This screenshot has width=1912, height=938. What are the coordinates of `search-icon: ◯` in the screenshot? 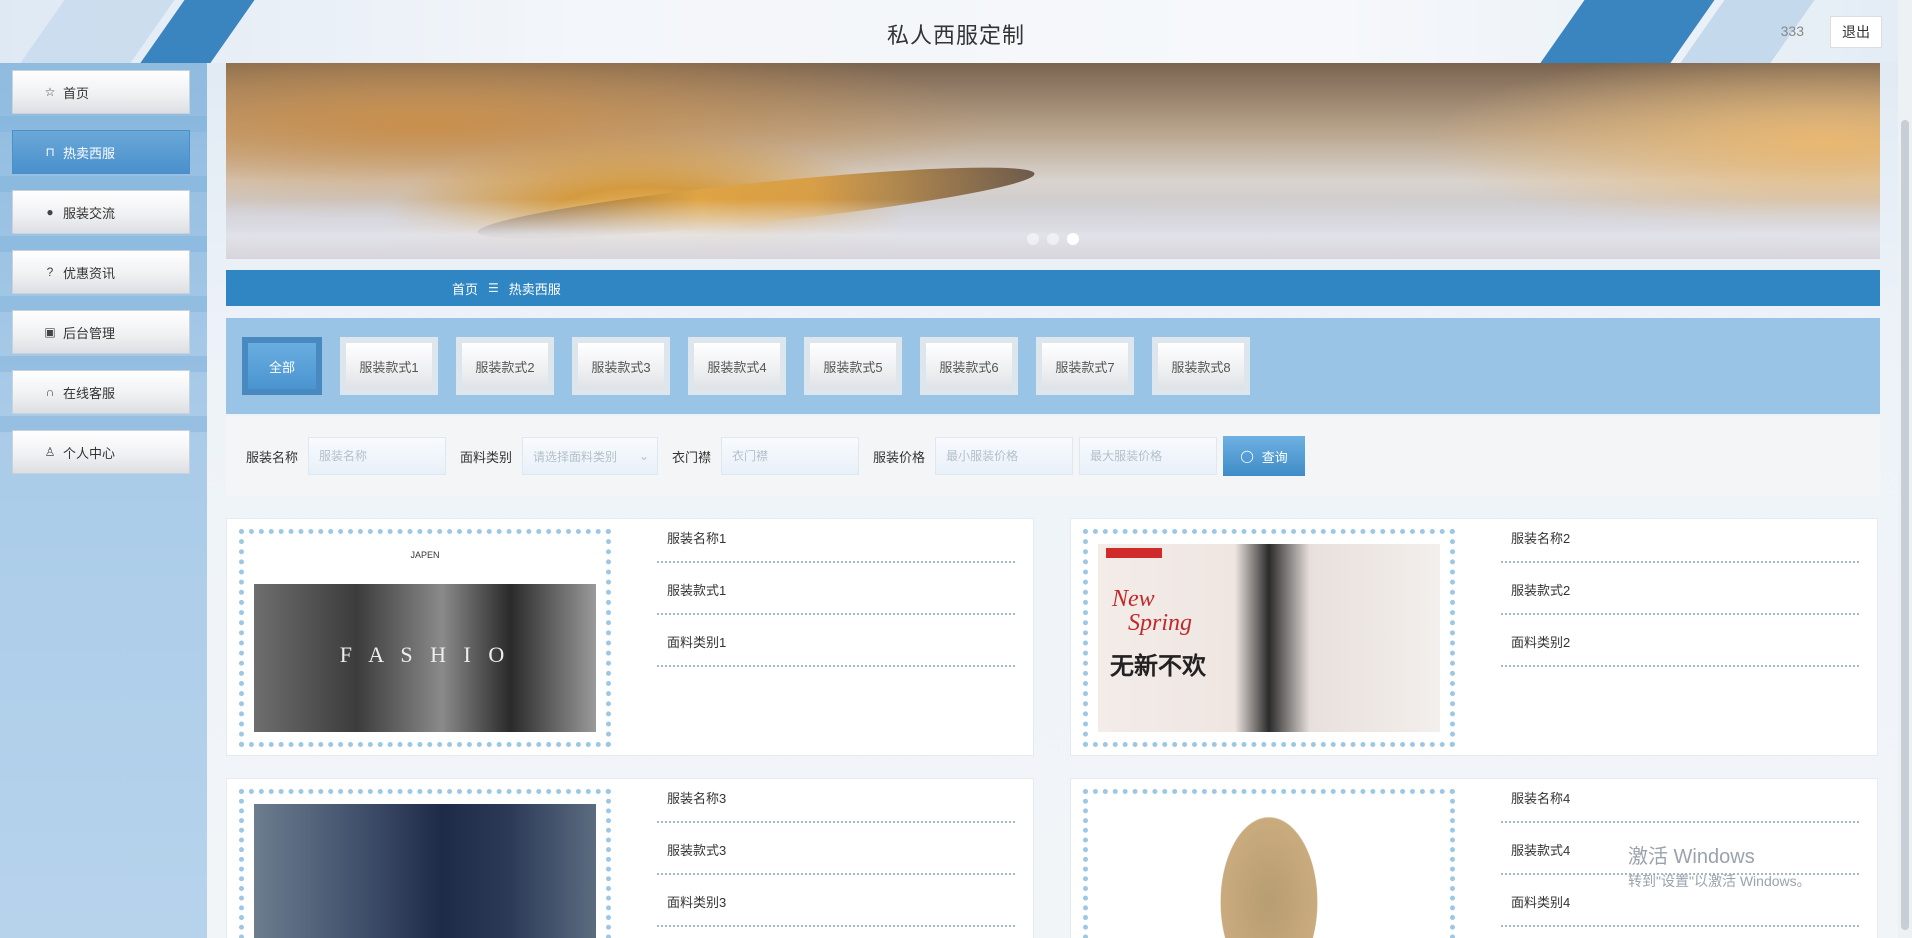 It's located at (1247, 456).